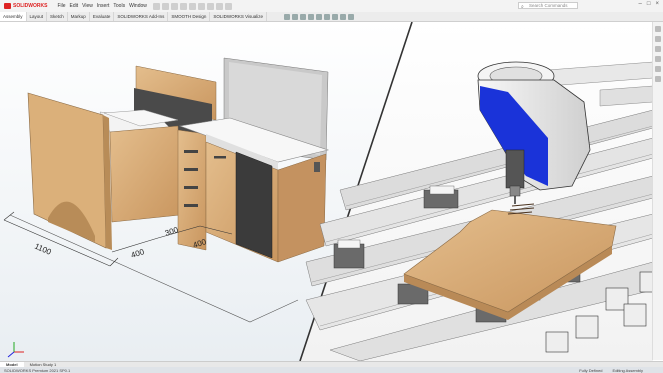 The image size is (663, 373). Describe the element at coordinates (210, 6) in the screenshot. I see `select-icon` at that location.